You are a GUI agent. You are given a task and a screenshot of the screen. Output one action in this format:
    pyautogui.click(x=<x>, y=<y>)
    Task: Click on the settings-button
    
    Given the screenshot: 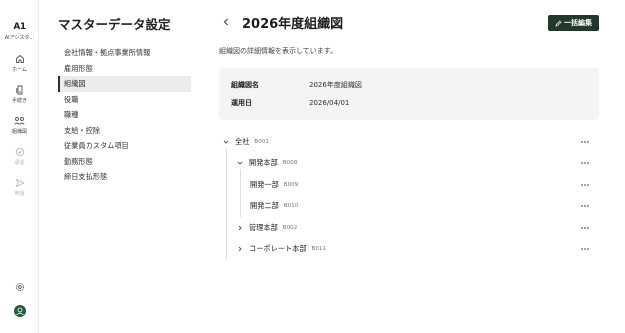 What is the action you would take?
    pyautogui.click(x=19, y=287)
    